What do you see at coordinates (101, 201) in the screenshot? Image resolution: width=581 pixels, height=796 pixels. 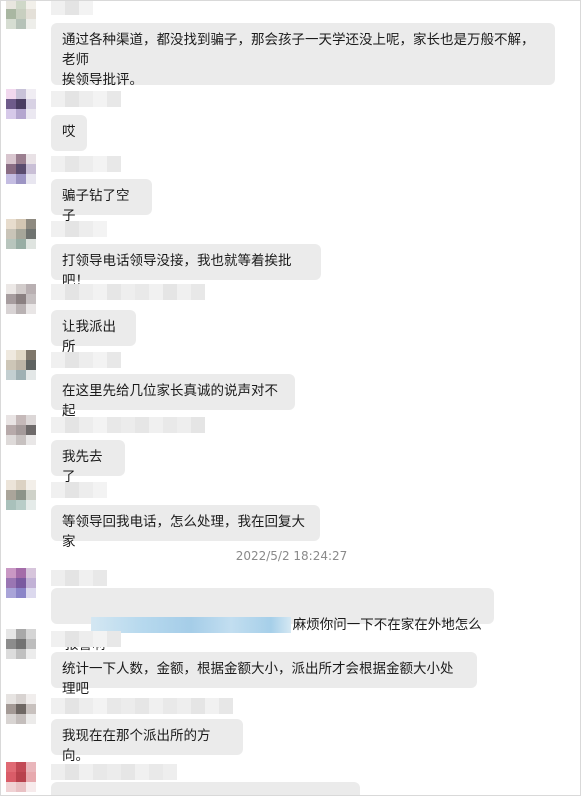 I see `message-bubble: 骗子钻了空子` at bounding box center [101, 201].